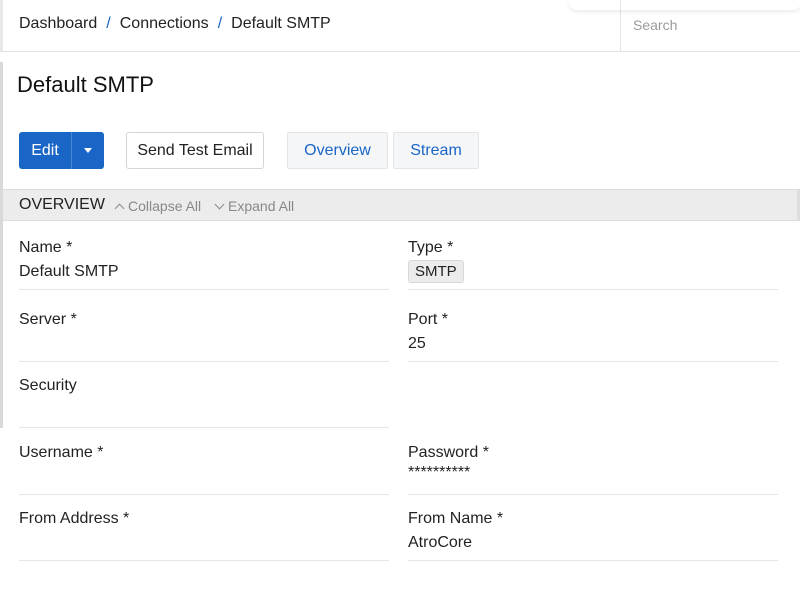 This screenshot has height=593, width=800. Describe the element at coordinates (74, 518) in the screenshot. I see `field-label: From Address *` at that location.